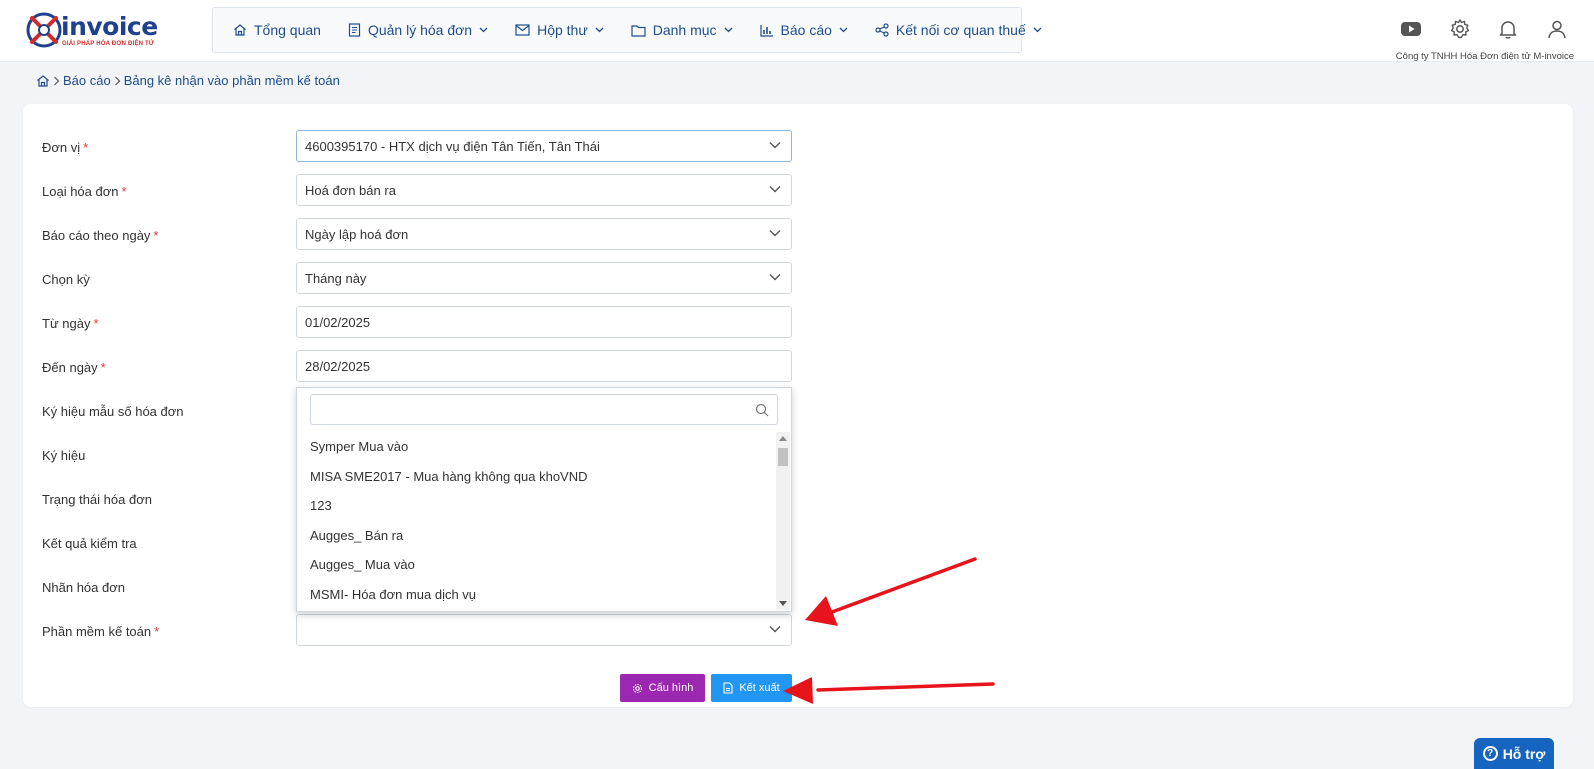  I want to click on chevron-right-icon, so click(57, 80).